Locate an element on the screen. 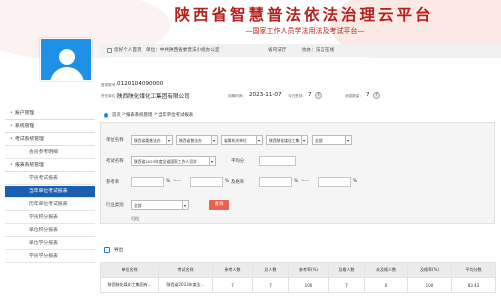 This screenshot has width=501, height=300. col-participation-rate: 参考率(%) is located at coordinates (308, 270).